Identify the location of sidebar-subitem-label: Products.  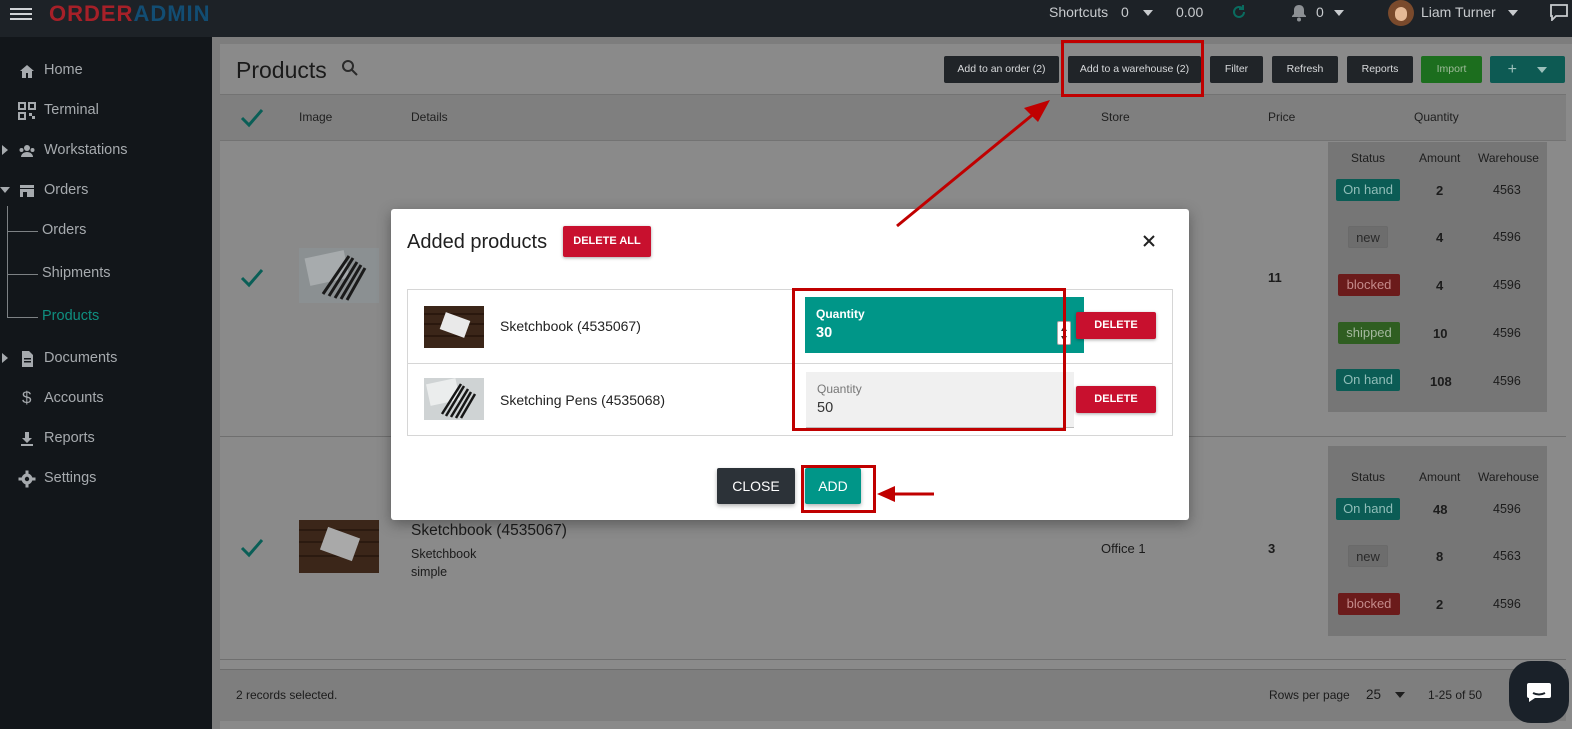
(71, 316).